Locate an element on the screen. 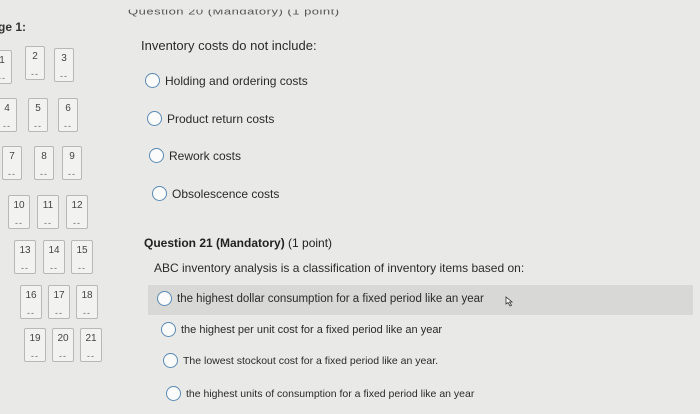 The width and height of the screenshot is (700, 414). nav-question-17: 17 -- is located at coordinates (59, 302).